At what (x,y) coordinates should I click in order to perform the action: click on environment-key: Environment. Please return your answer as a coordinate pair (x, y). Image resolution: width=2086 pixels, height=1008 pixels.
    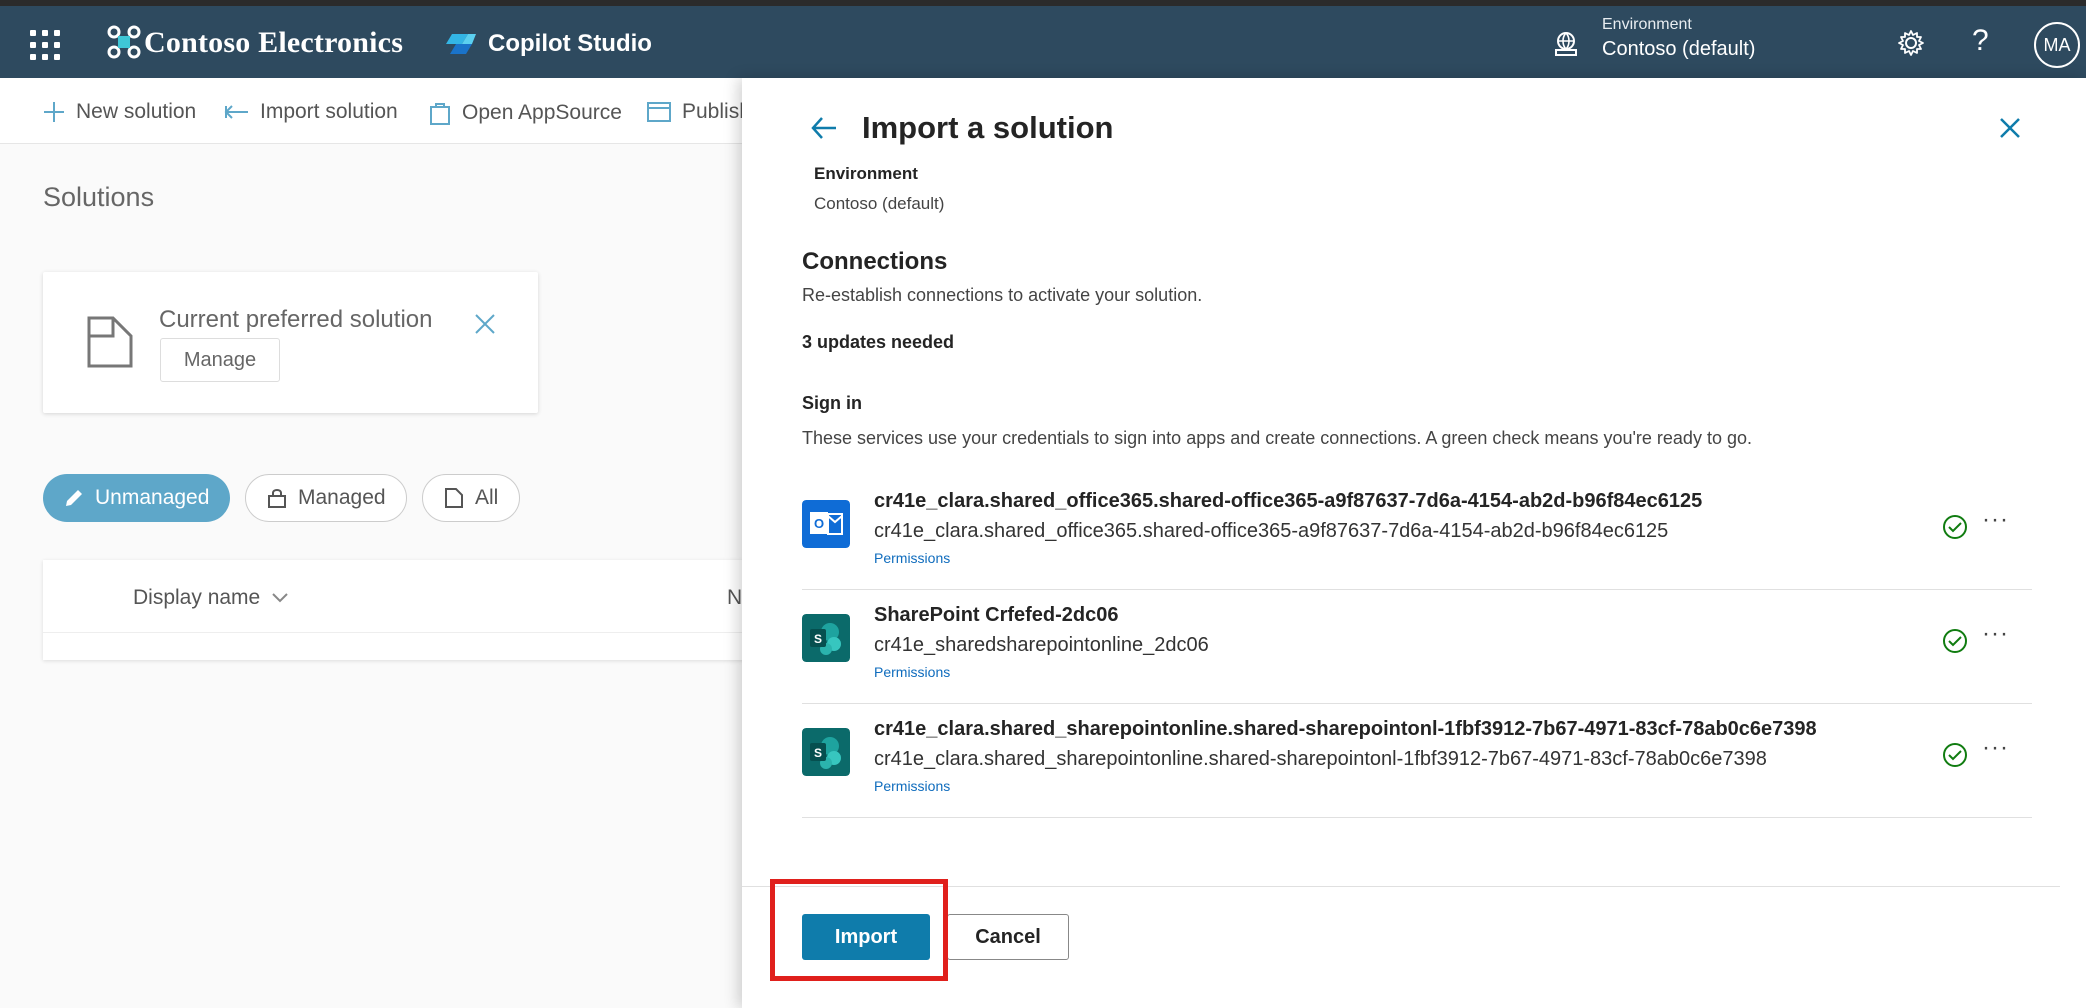
    Looking at the image, I should click on (866, 173).